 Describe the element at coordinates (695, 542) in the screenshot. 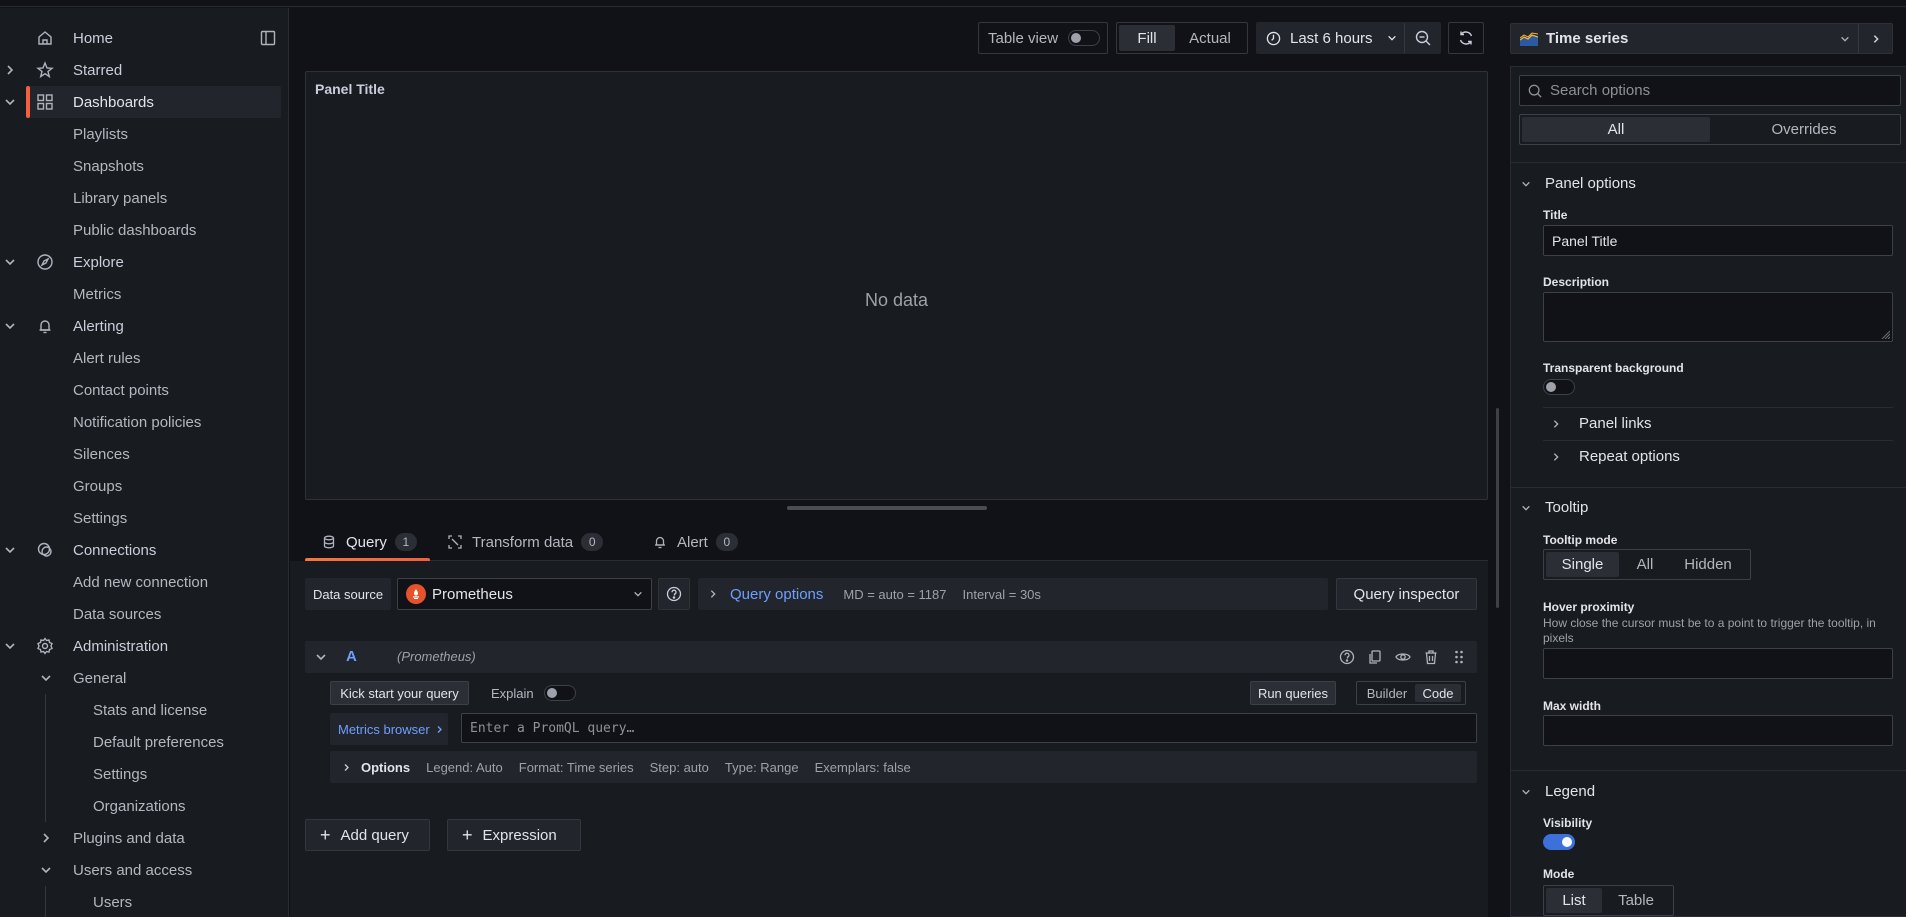

I see `tab-alert: Alert 0` at that location.